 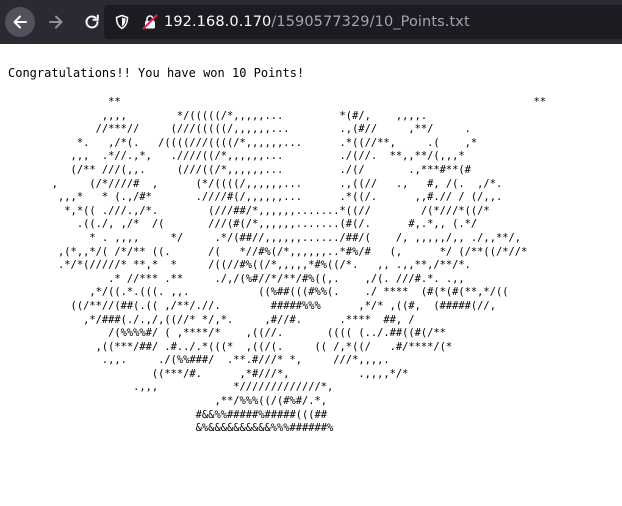 I want to click on reload-button, so click(x=92, y=22).